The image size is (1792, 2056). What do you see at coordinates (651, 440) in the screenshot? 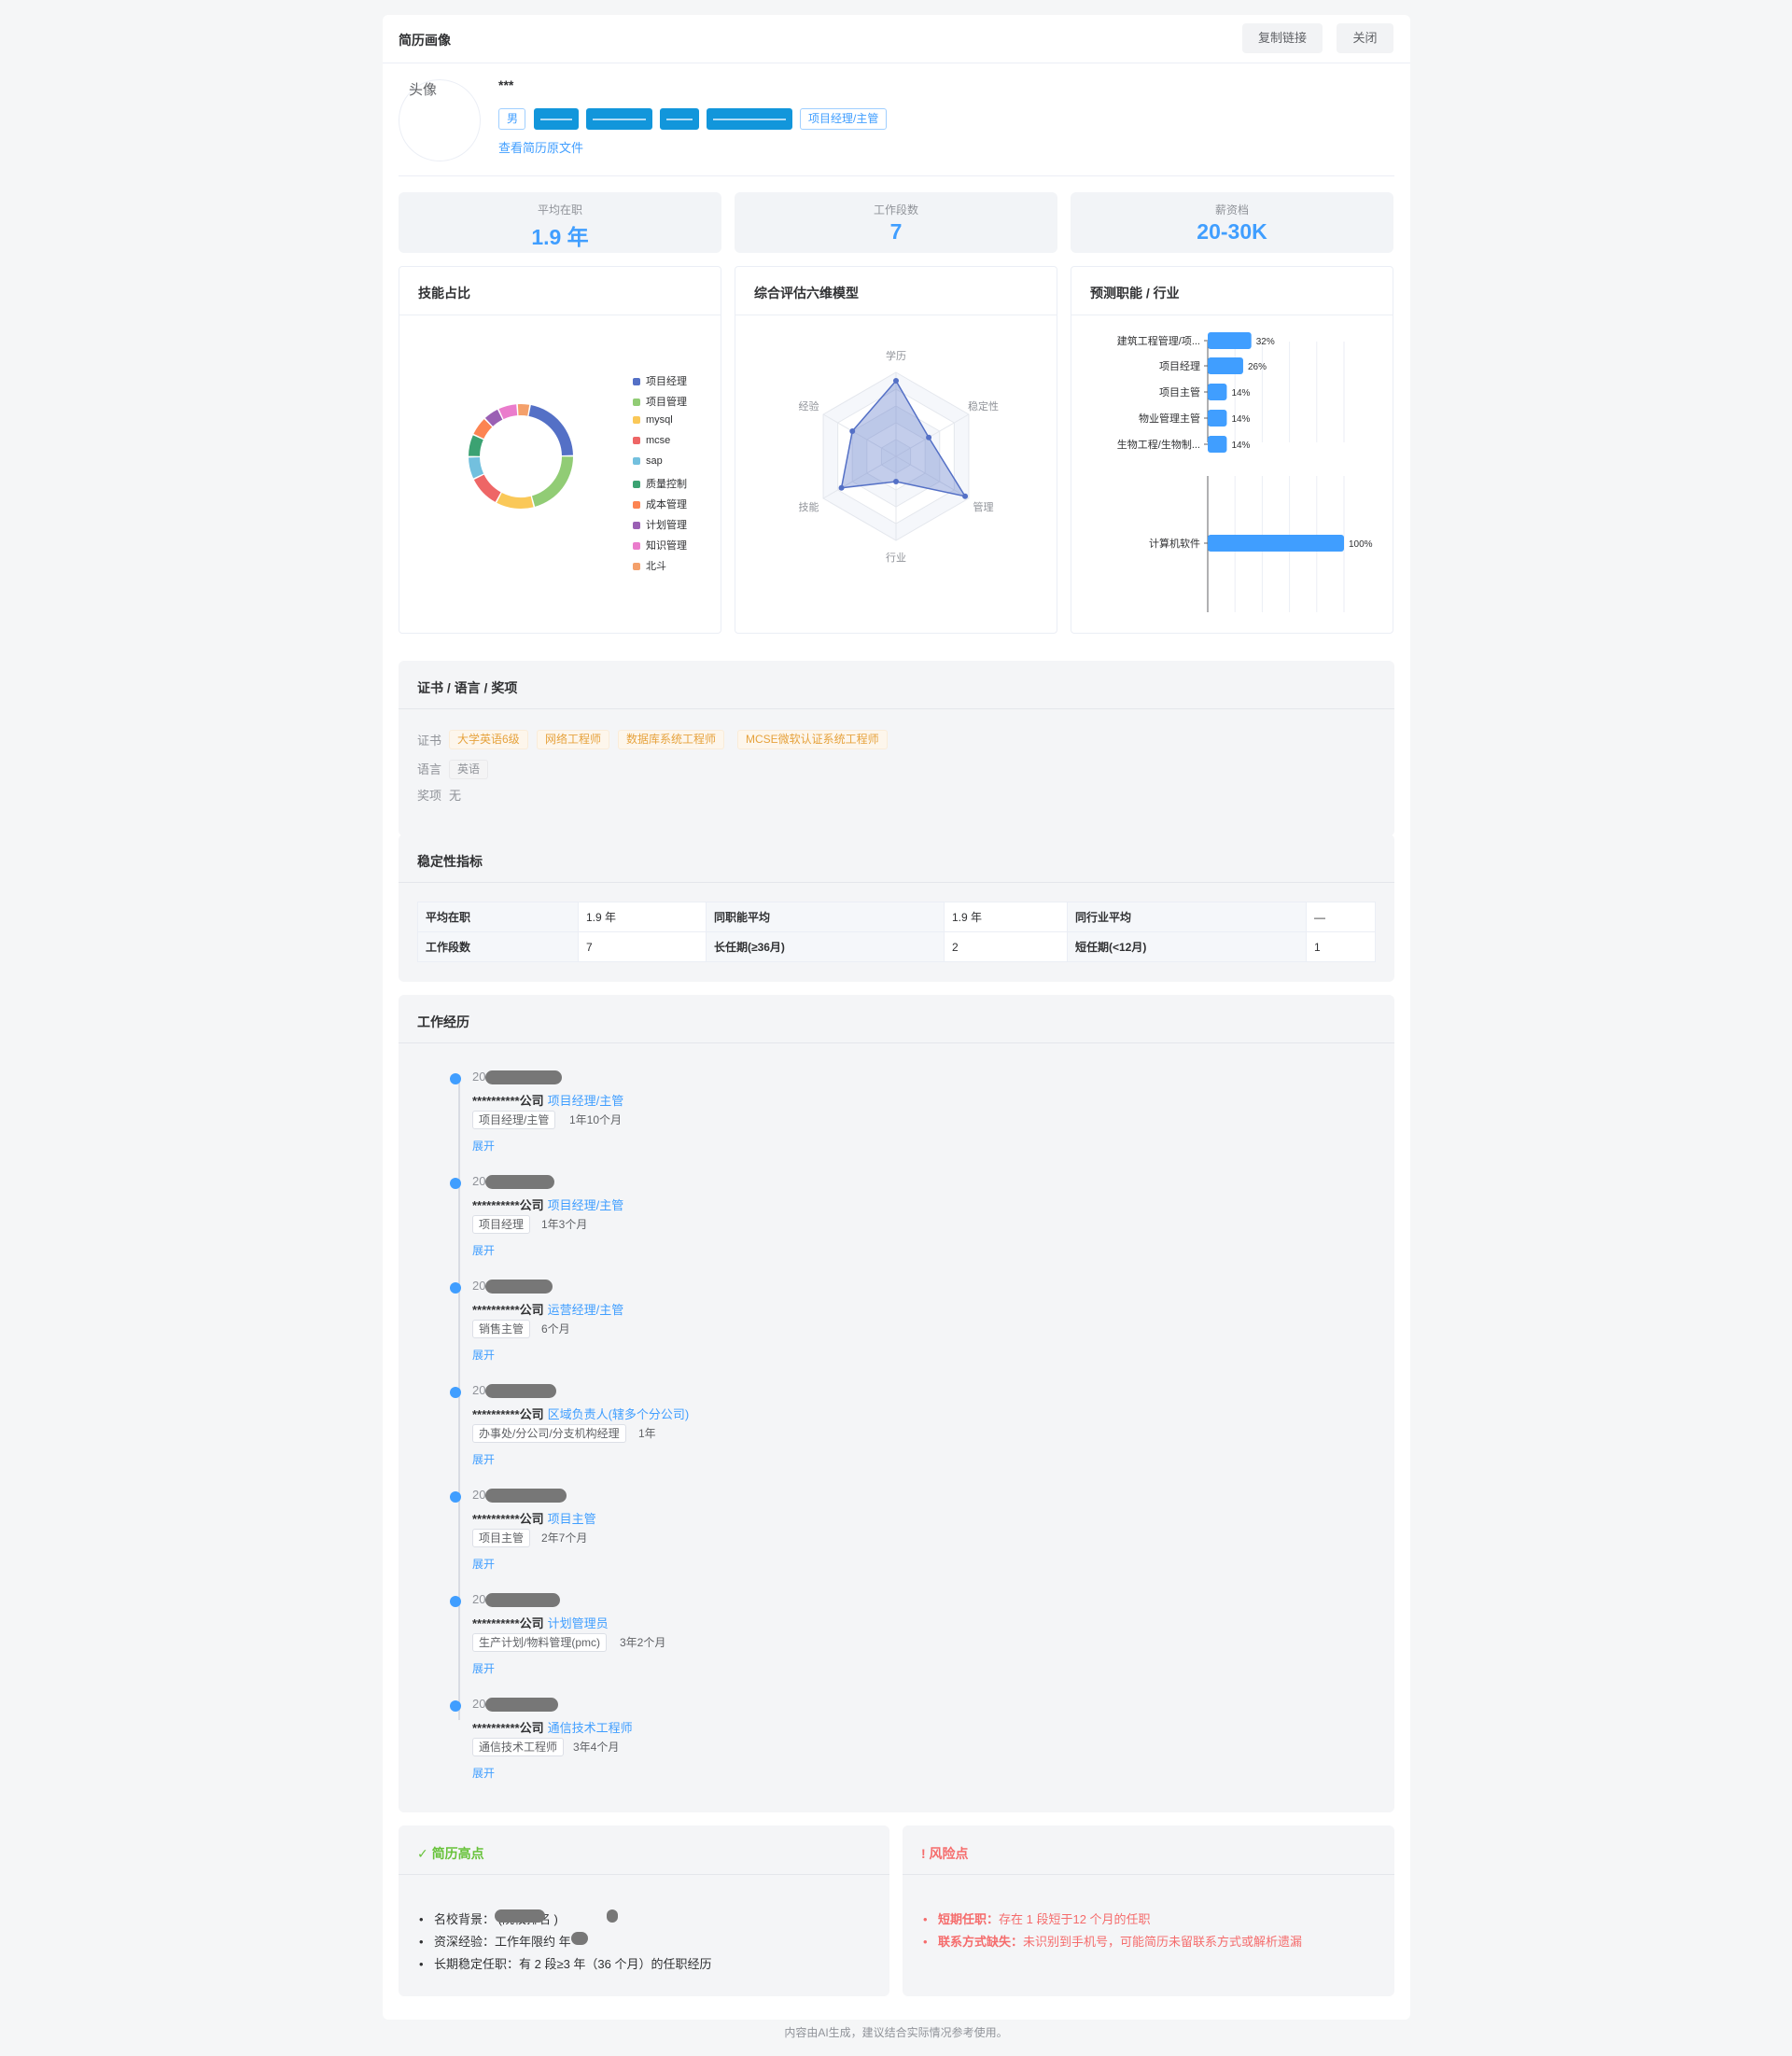
I see `legend-item: mcse` at bounding box center [651, 440].